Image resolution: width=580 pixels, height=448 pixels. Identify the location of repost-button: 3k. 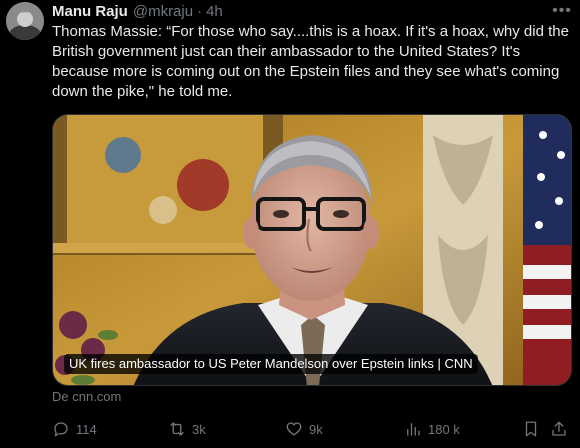
(187, 429).